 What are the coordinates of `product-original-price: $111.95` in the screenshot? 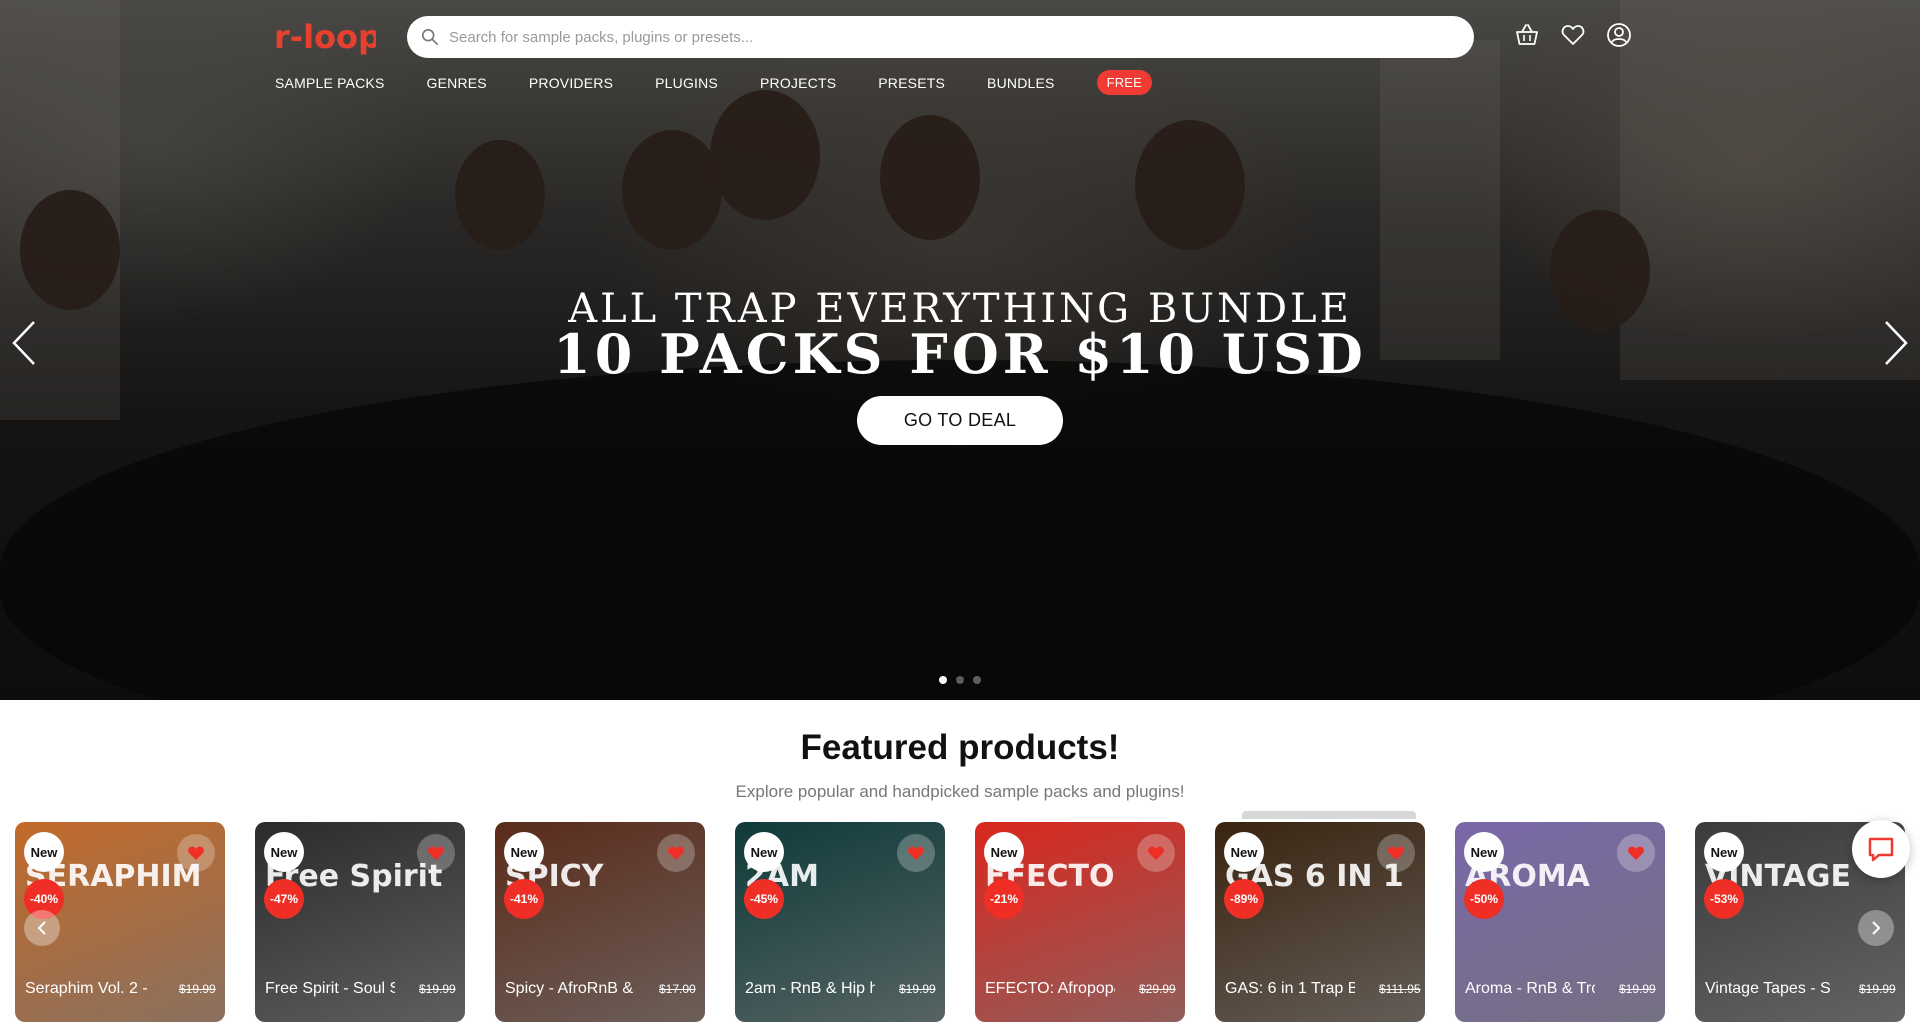 It's located at (1400, 989).